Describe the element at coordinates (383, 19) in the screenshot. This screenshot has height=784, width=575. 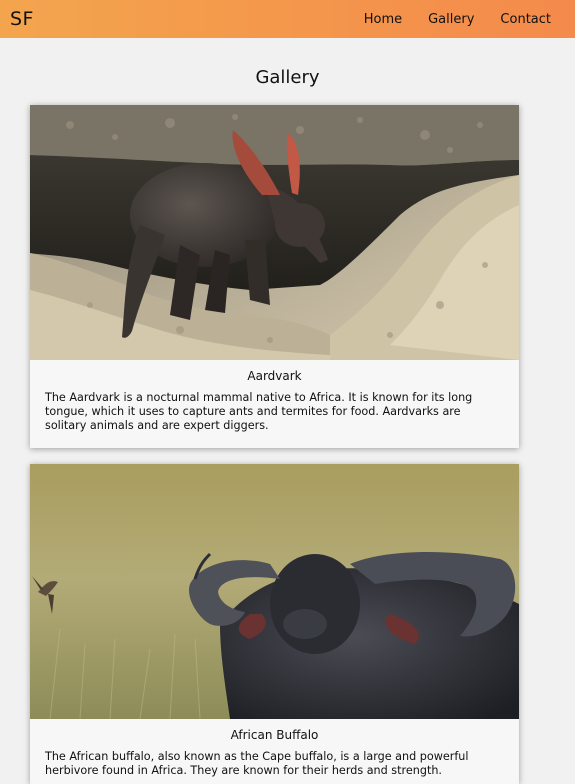
I see `nav-home-link: Home` at that location.